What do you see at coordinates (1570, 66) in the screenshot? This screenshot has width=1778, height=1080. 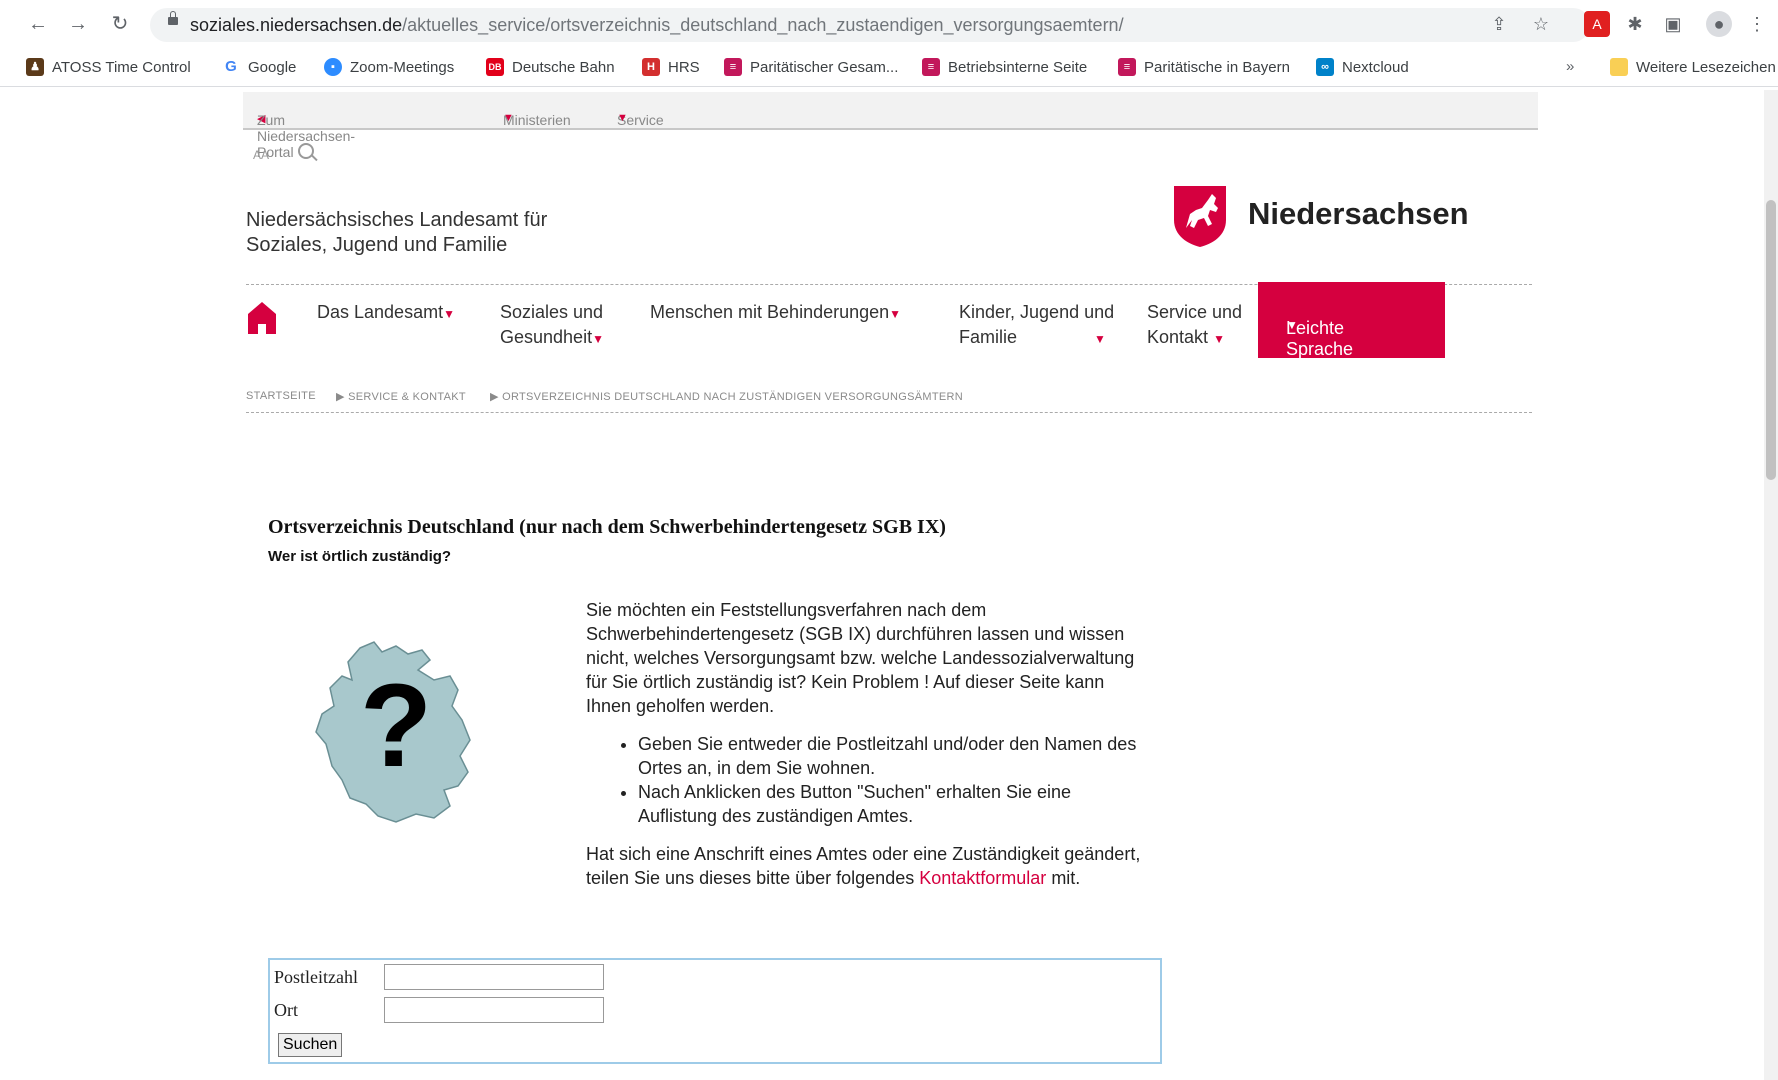 I see `bookmarks-overflow-button: »` at bounding box center [1570, 66].